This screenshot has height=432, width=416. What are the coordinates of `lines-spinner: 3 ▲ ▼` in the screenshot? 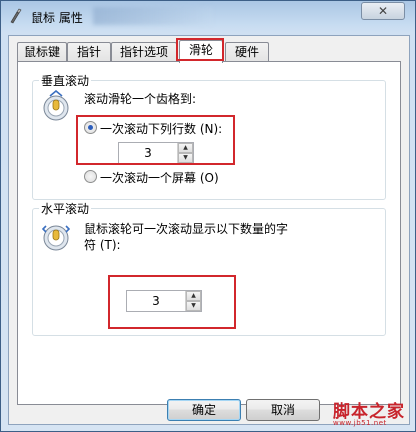 It's located at (156, 153).